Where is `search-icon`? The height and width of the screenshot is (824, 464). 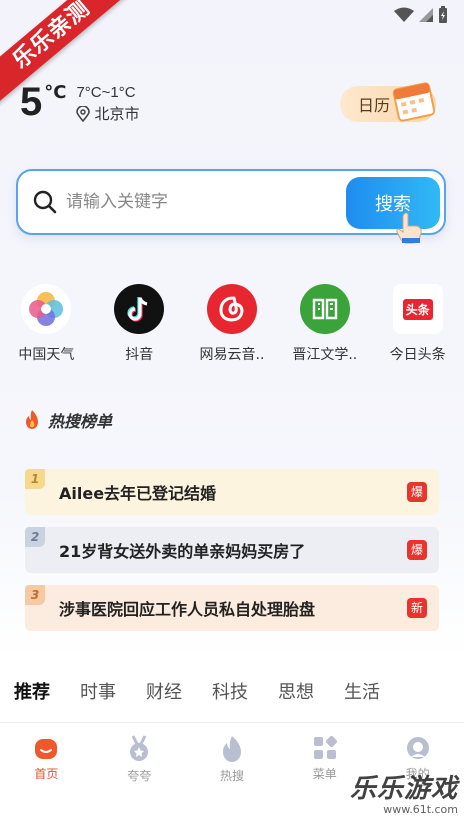
search-icon is located at coordinates (45, 202).